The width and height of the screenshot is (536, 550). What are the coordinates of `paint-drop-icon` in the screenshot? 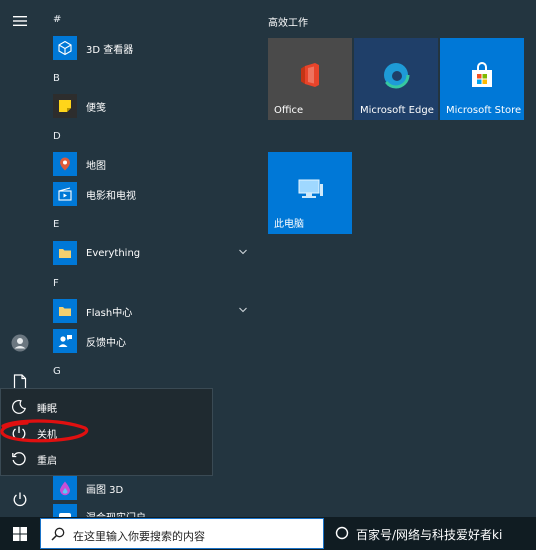 It's located at (65, 488).